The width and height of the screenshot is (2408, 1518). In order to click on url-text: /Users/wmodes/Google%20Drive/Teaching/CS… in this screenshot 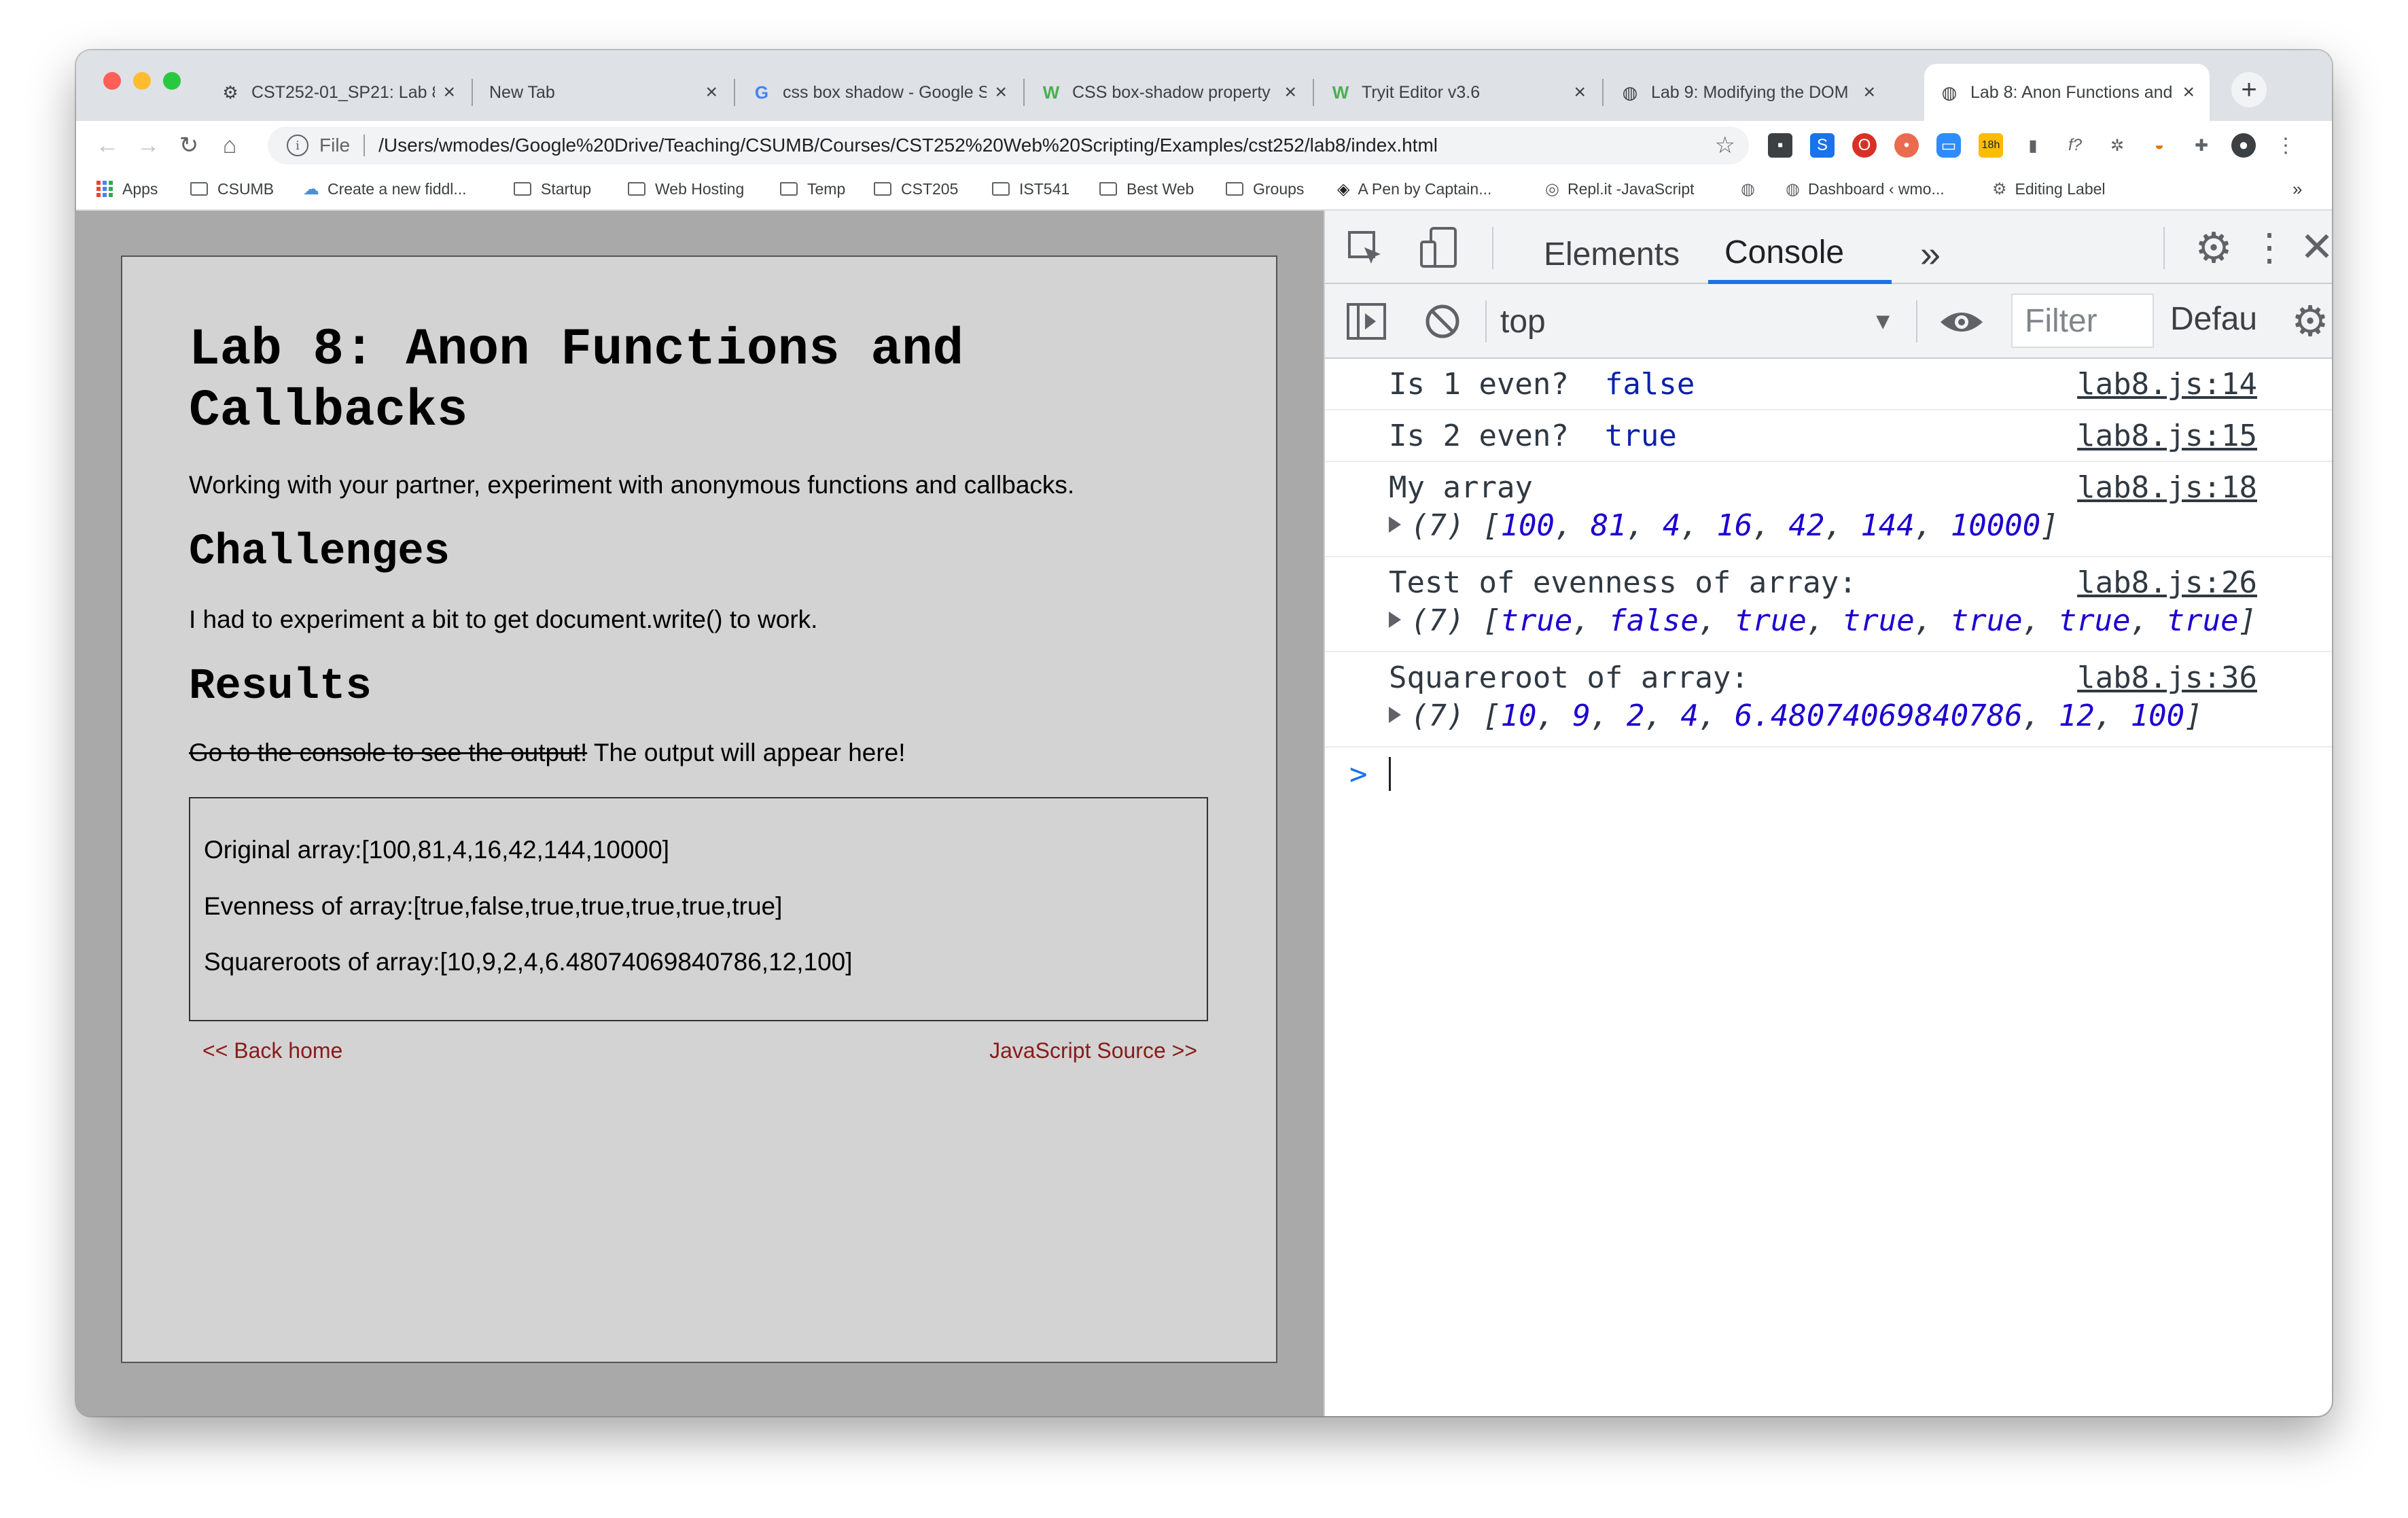, I will do `click(1046, 145)`.